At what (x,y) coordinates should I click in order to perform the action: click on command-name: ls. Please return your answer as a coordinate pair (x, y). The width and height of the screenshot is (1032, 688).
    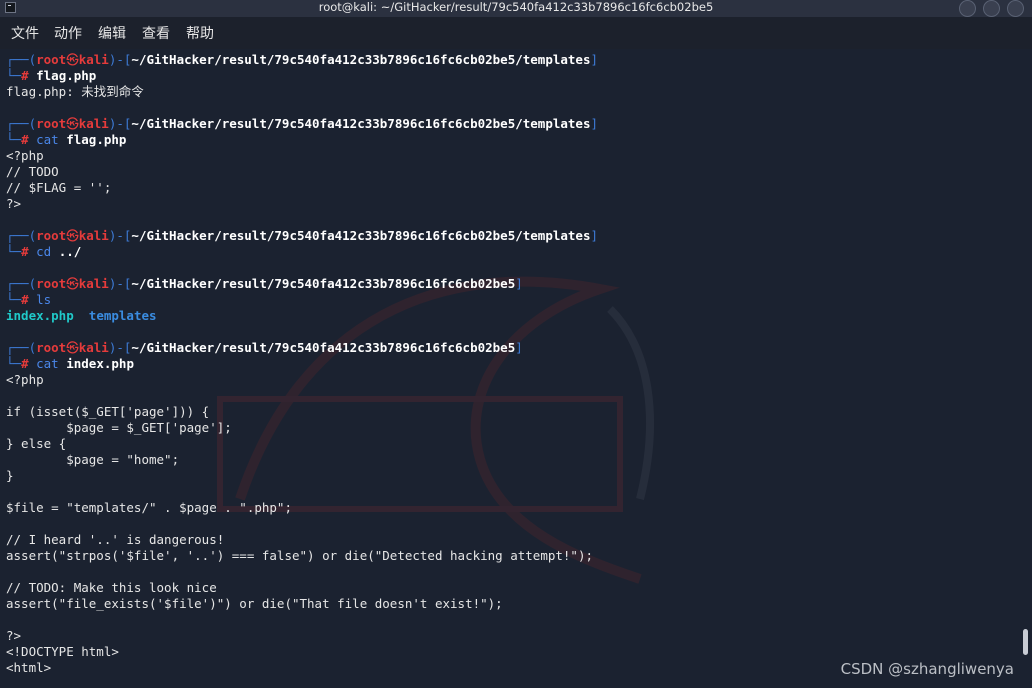
    Looking at the image, I should click on (44, 299).